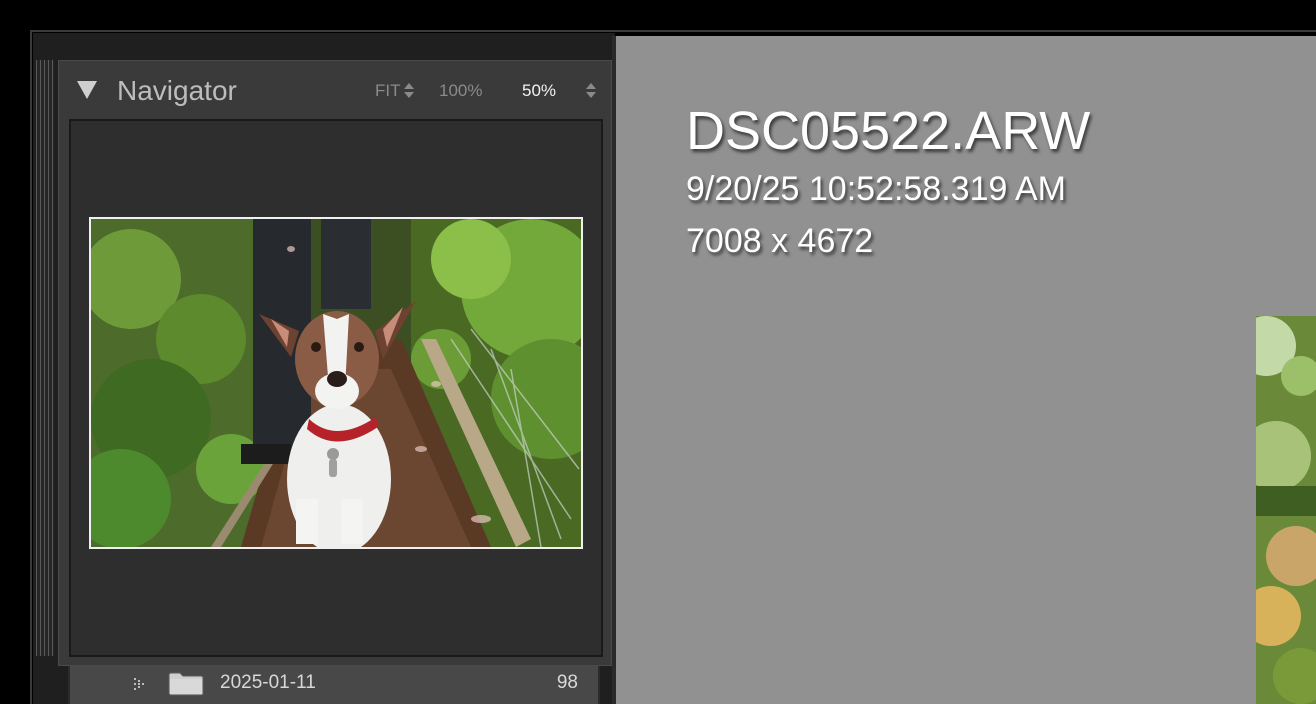 The width and height of the screenshot is (1316, 704). What do you see at coordinates (591, 91) in the screenshot?
I see `zoom-updown-icon` at bounding box center [591, 91].